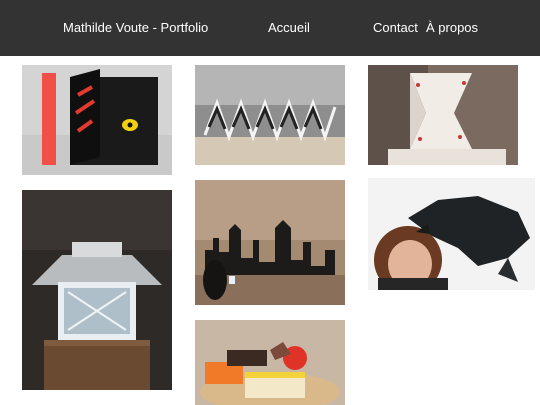 This screenshot has height=405, width=540. I want to click on gallery-image-crow-sculpture, so click(451, 234).